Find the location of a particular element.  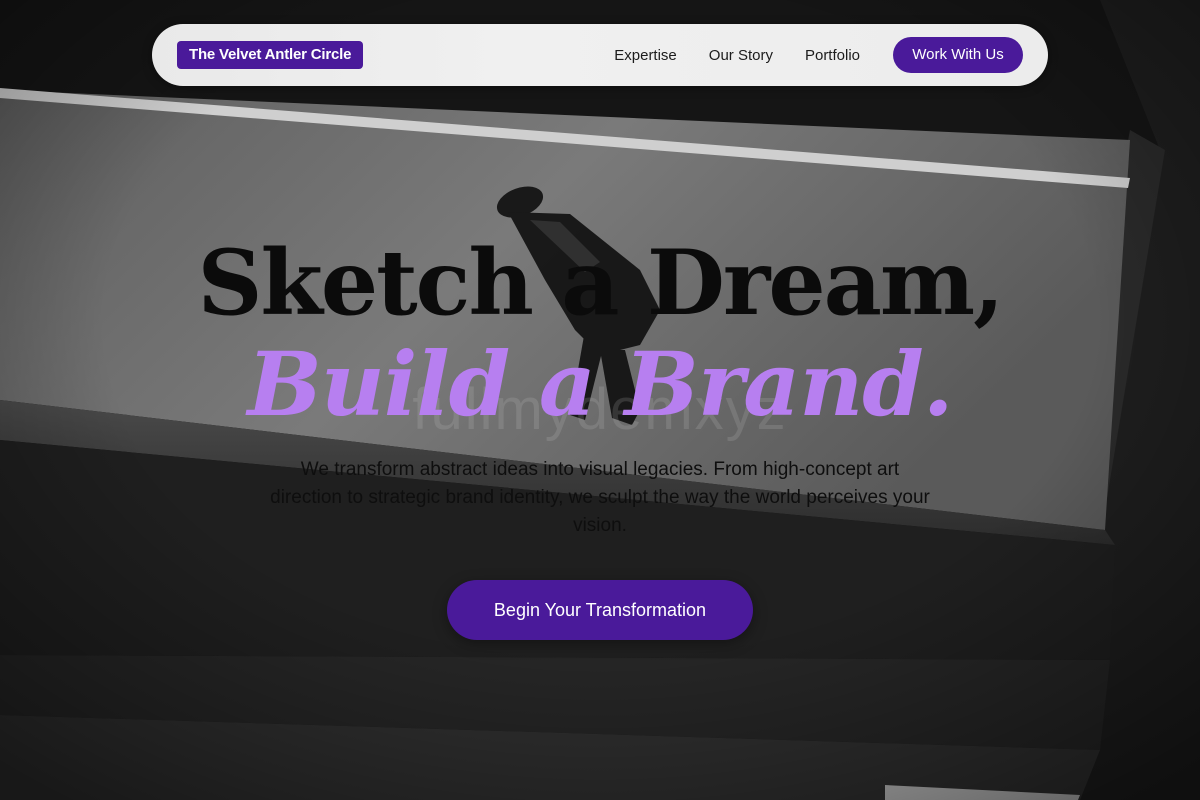

hero-headline-line-2: Build a Brand. is located at coordinates (600, 384).